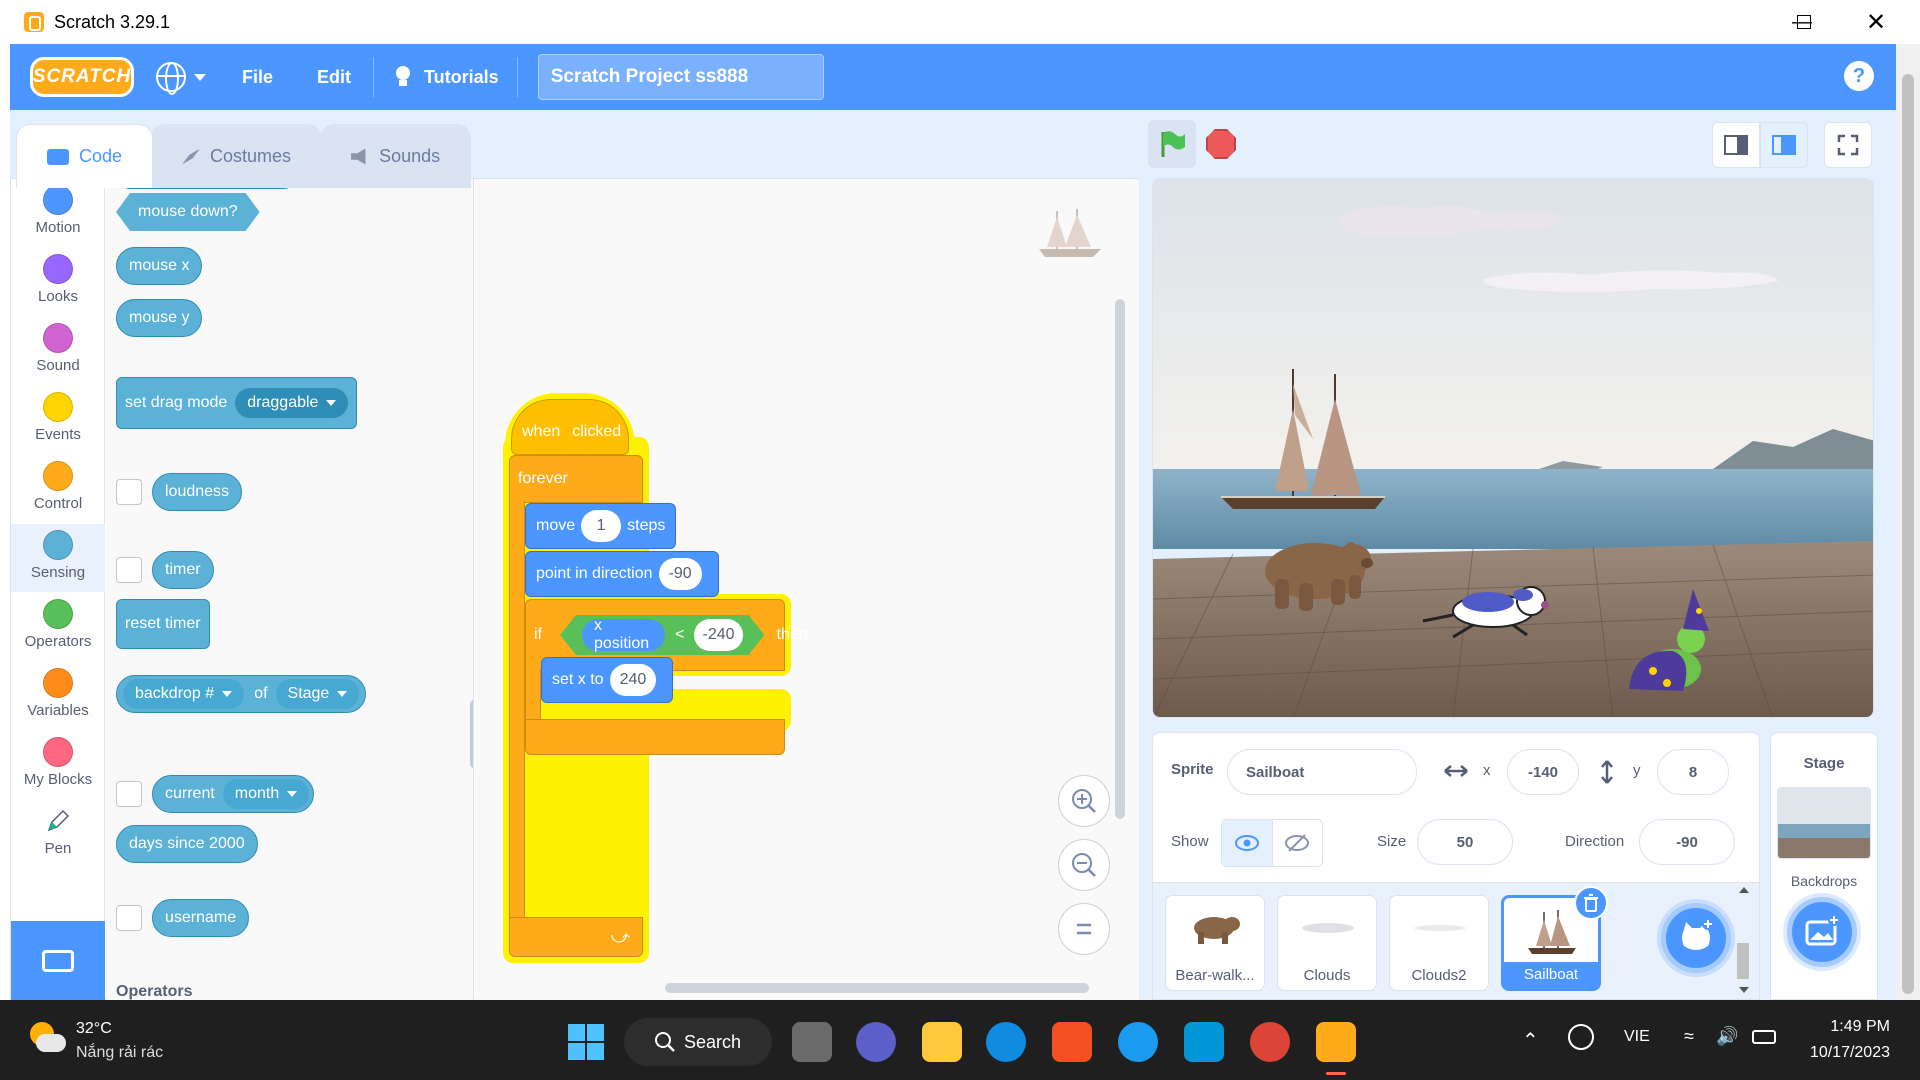  I want to click on sprite-tile: Clouds2, so click(1439, 943).